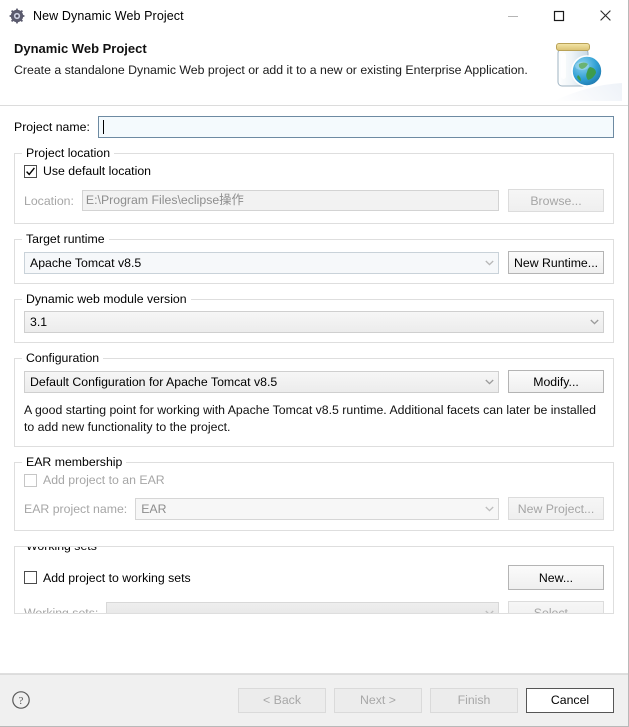 Image resolution: width=629 pixels, height=727 pixels. What do you see at coordinates (474, 700) in the screenshot?
I see `finish-button: Finish` at bounding box center [474, 700].